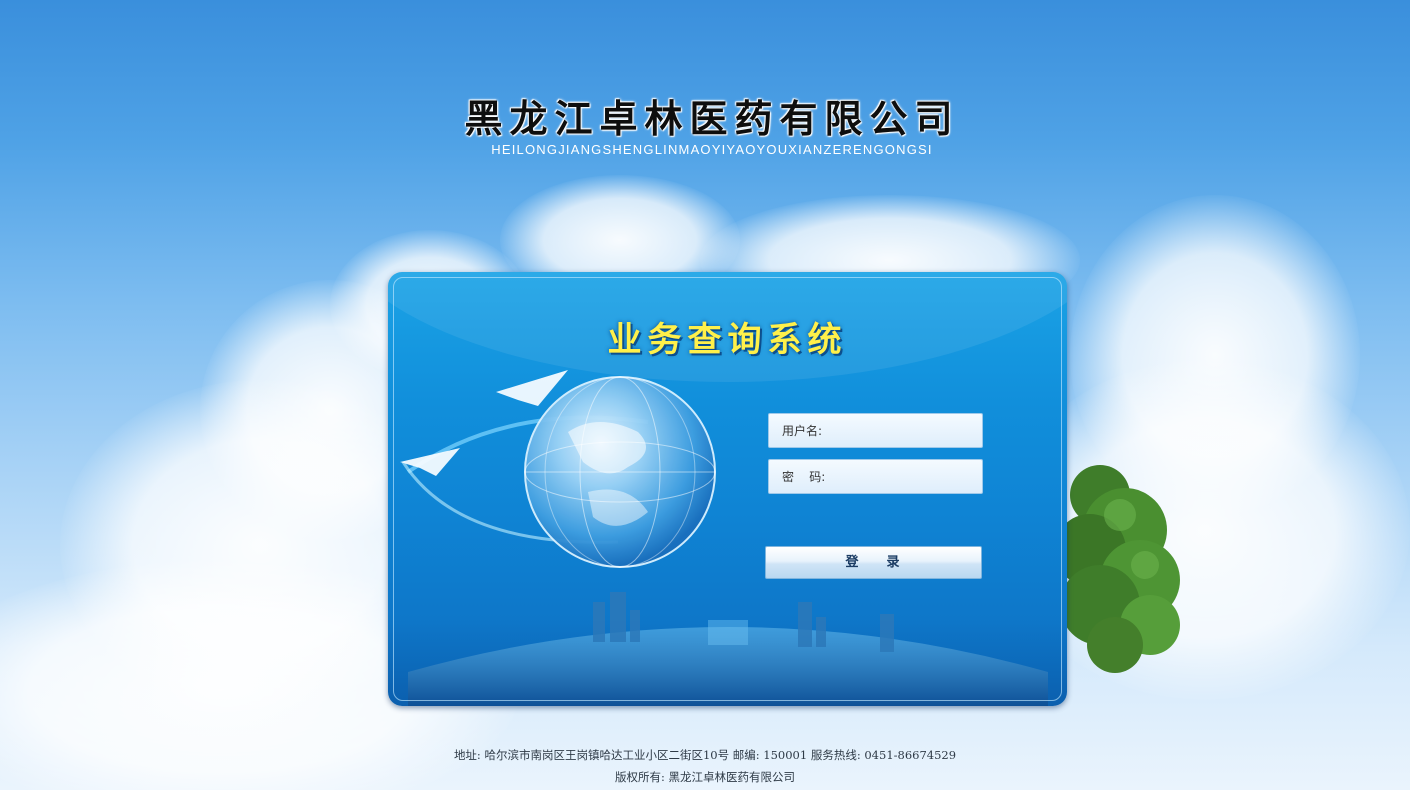  Describe the element at coordinates (727, 340) in the screenshot. I see `system-title: 业务查询系统` at that location.